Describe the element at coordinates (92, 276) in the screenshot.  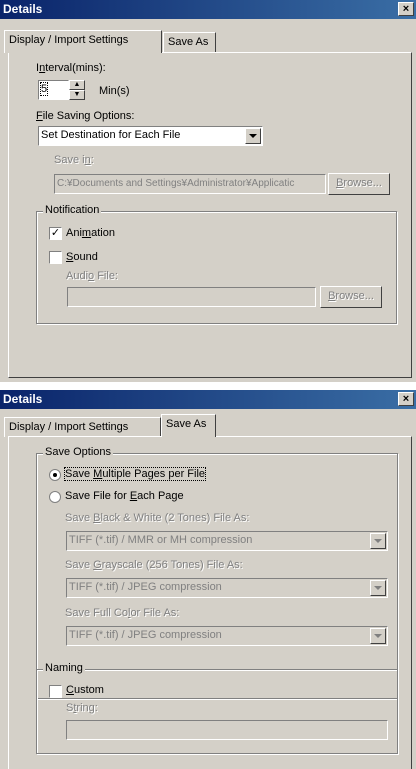
I see `audio-file-label: Audio File:` at that location.